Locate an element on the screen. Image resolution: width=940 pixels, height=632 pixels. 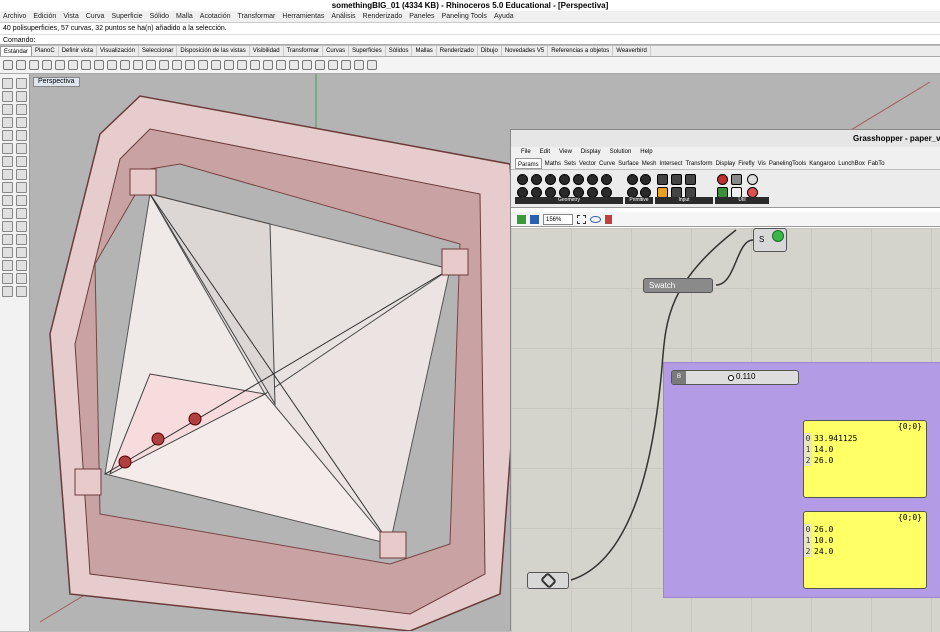
copy-object-icon is located at coordinates (21, 239).